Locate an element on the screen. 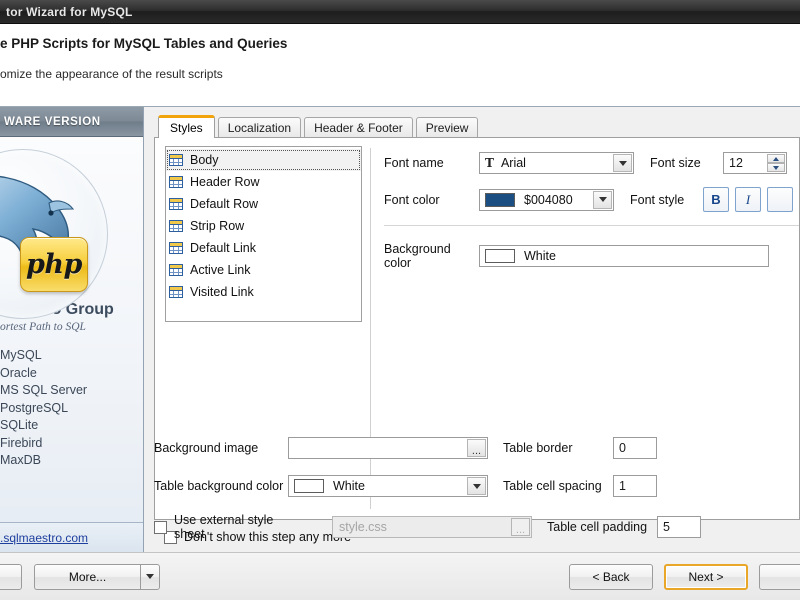 The image size is (800, 600). footer-right-buttons: < Back Next > is located at coordinates (684, 576).